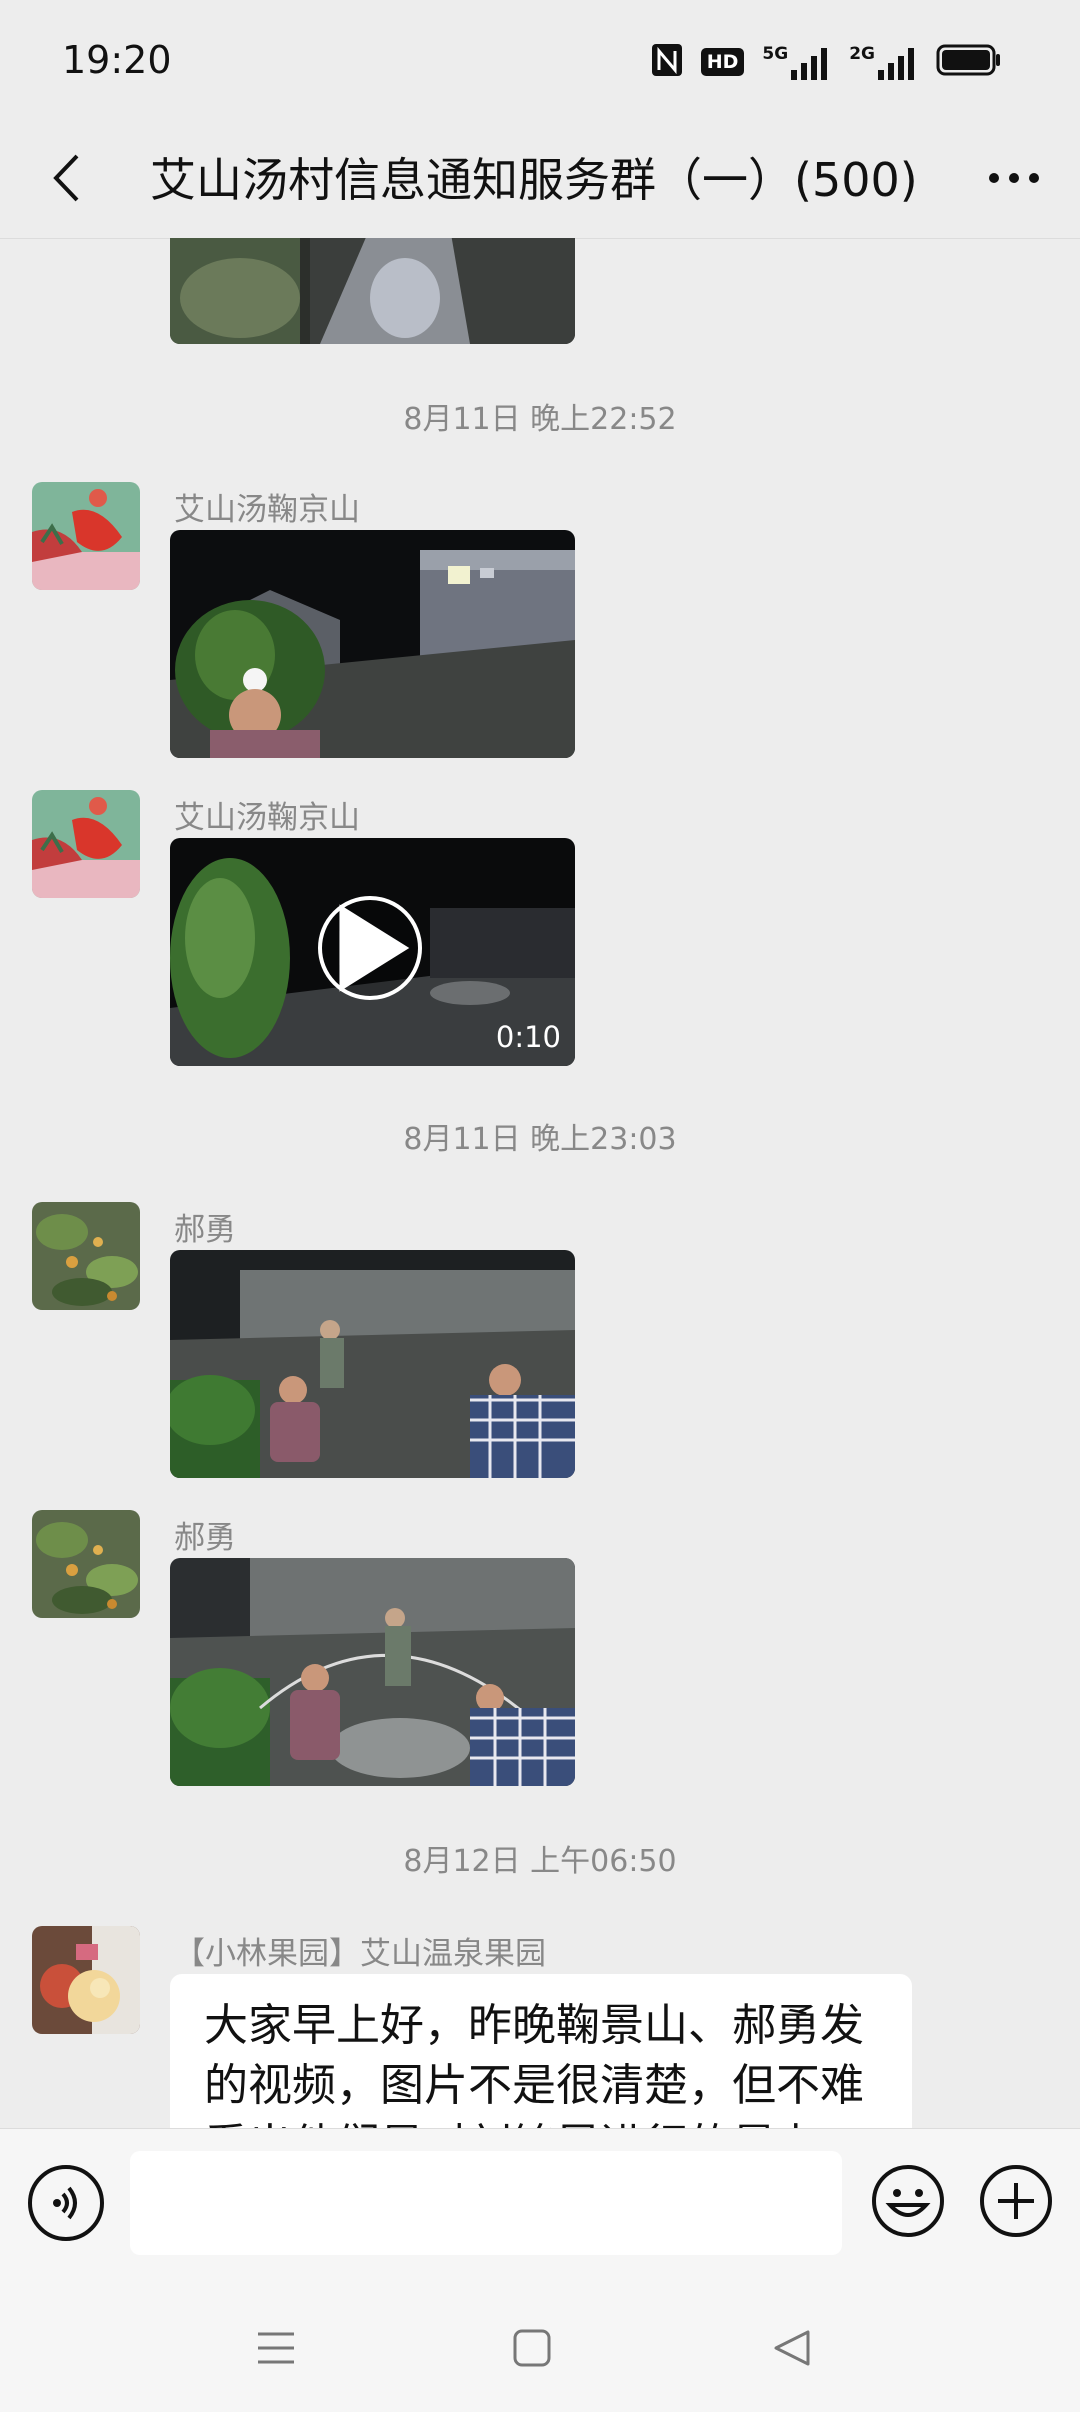 The width and height of the screenshot is (1080, 2412). I want to click on emoji-icon, so click(908, 2201).